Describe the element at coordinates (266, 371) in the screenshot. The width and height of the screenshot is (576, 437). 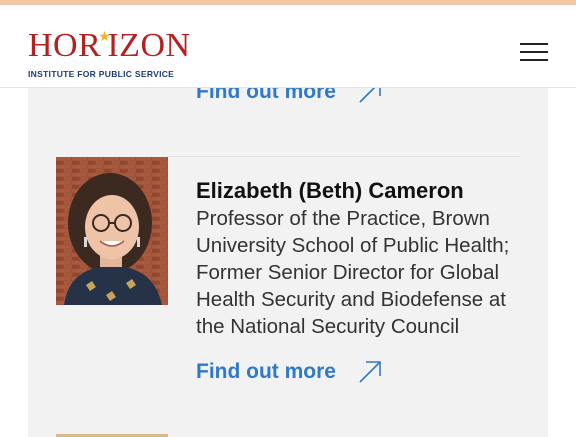
I see `find-out-more-label: Find out more` at that location.